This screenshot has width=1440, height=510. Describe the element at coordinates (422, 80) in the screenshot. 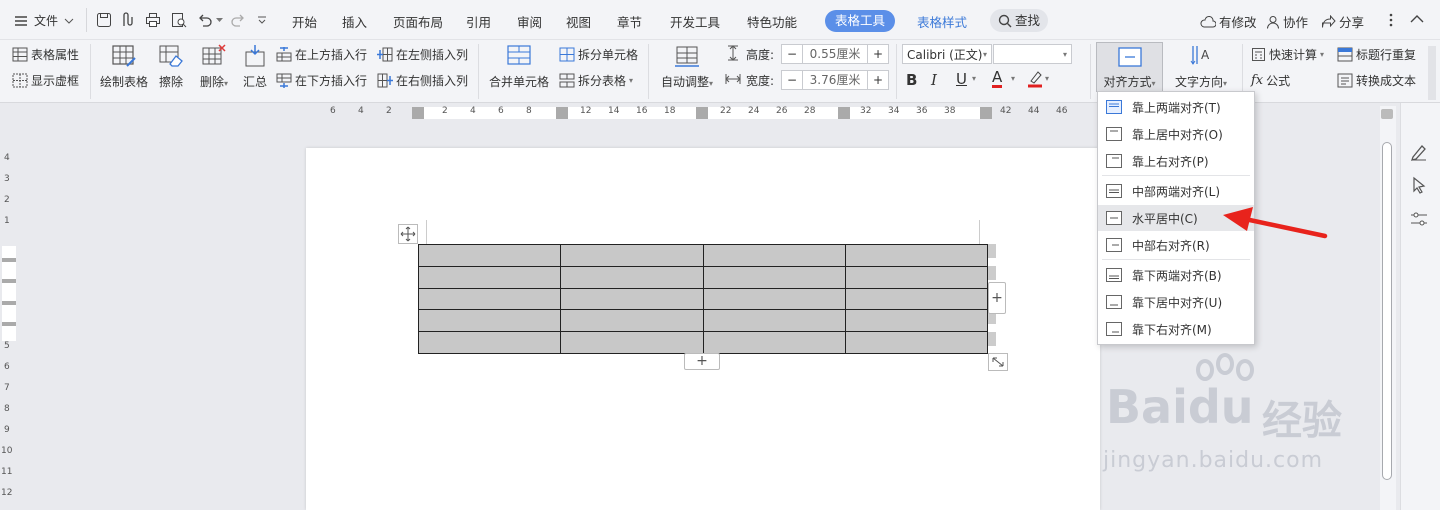

I see `insert-col-right-button: 在右侧插入列` at that location.